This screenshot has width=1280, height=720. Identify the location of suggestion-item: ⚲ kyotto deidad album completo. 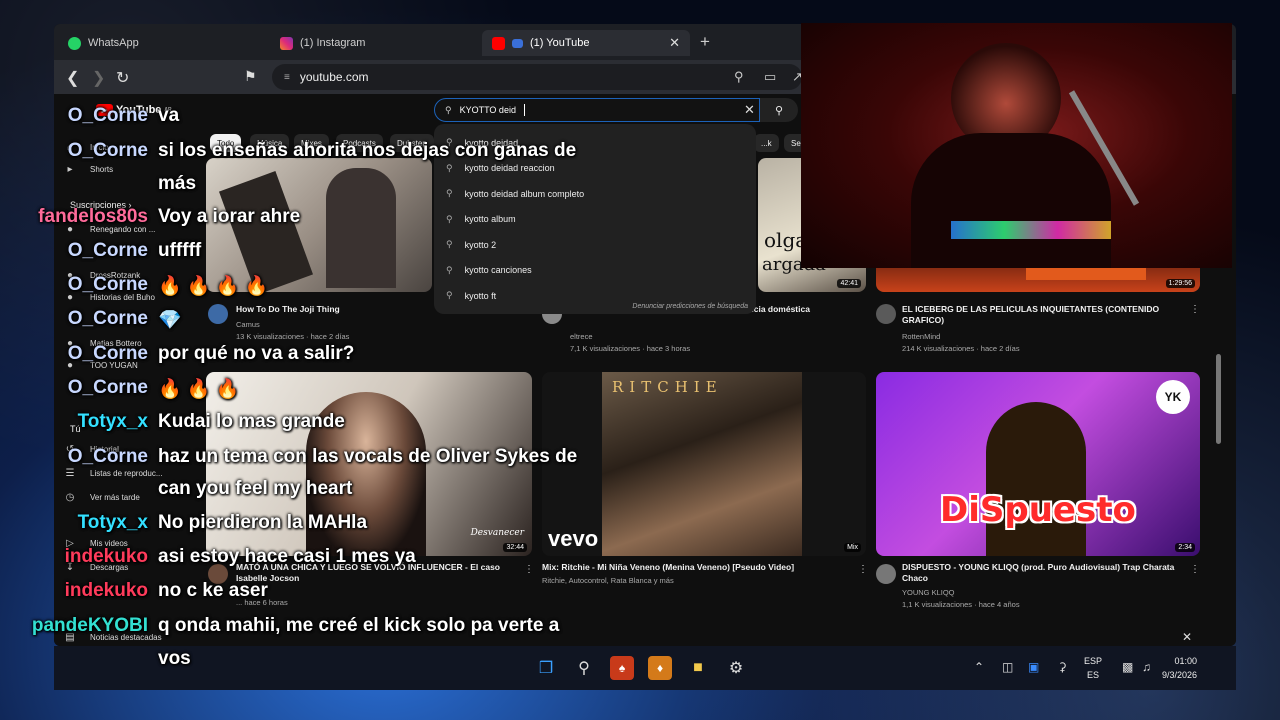
(595, 194).